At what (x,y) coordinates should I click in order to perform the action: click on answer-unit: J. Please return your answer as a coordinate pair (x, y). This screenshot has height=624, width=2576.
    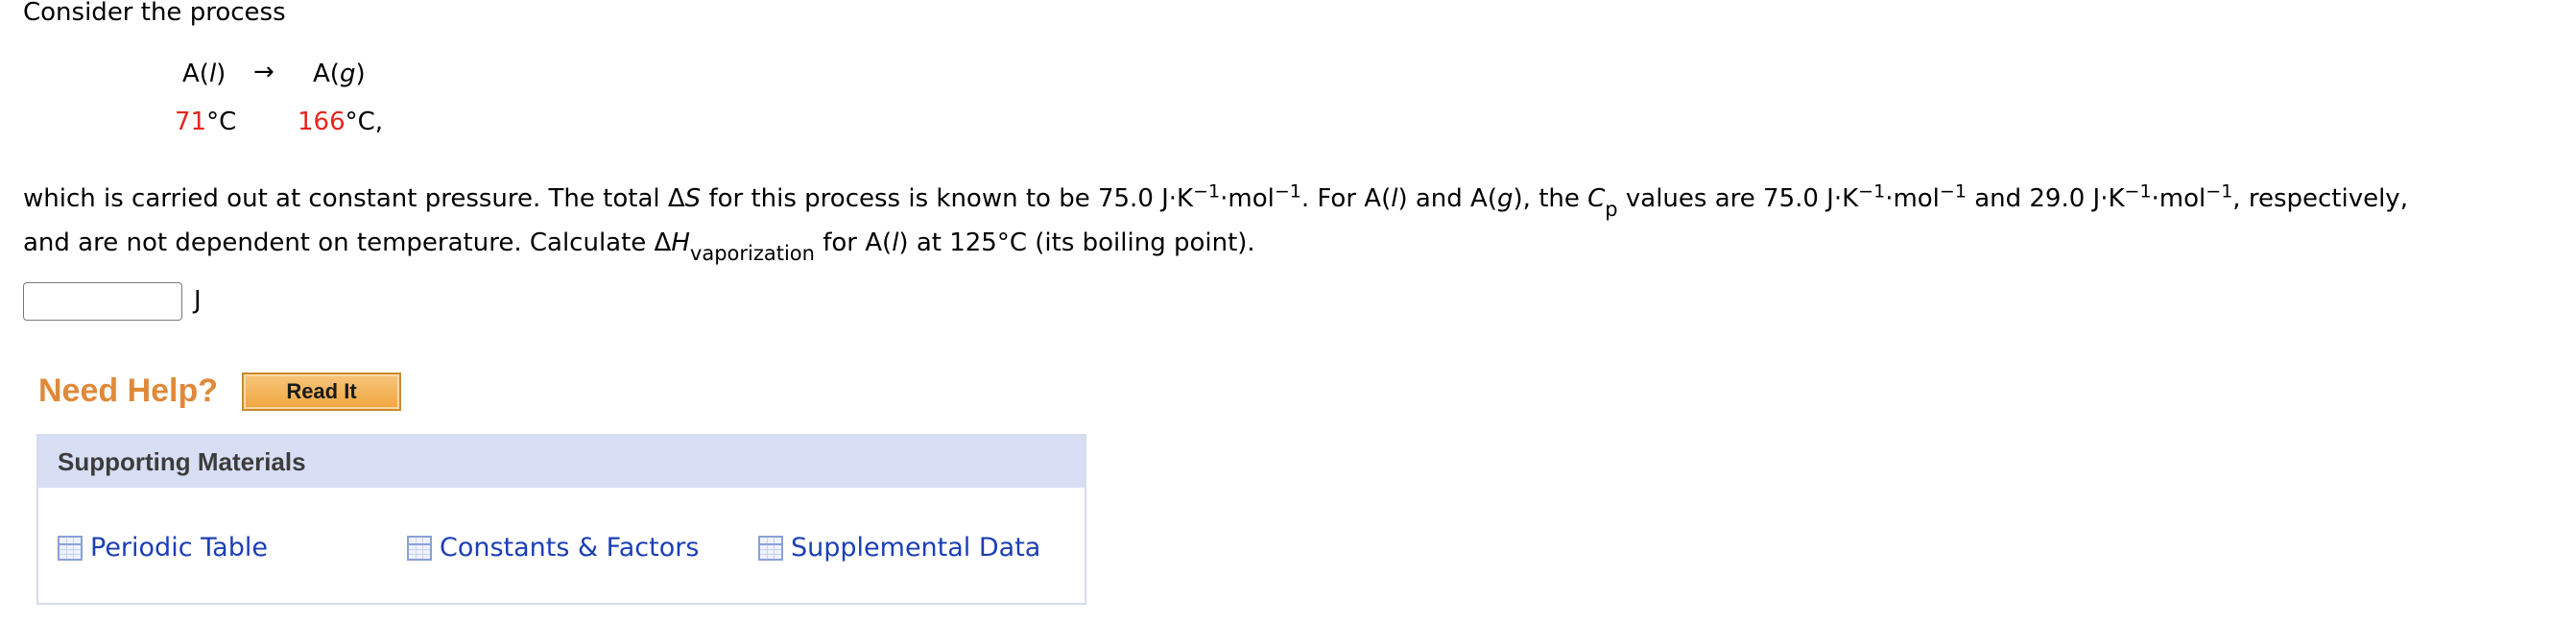
    Looking at the image, I should click on (198, 300).